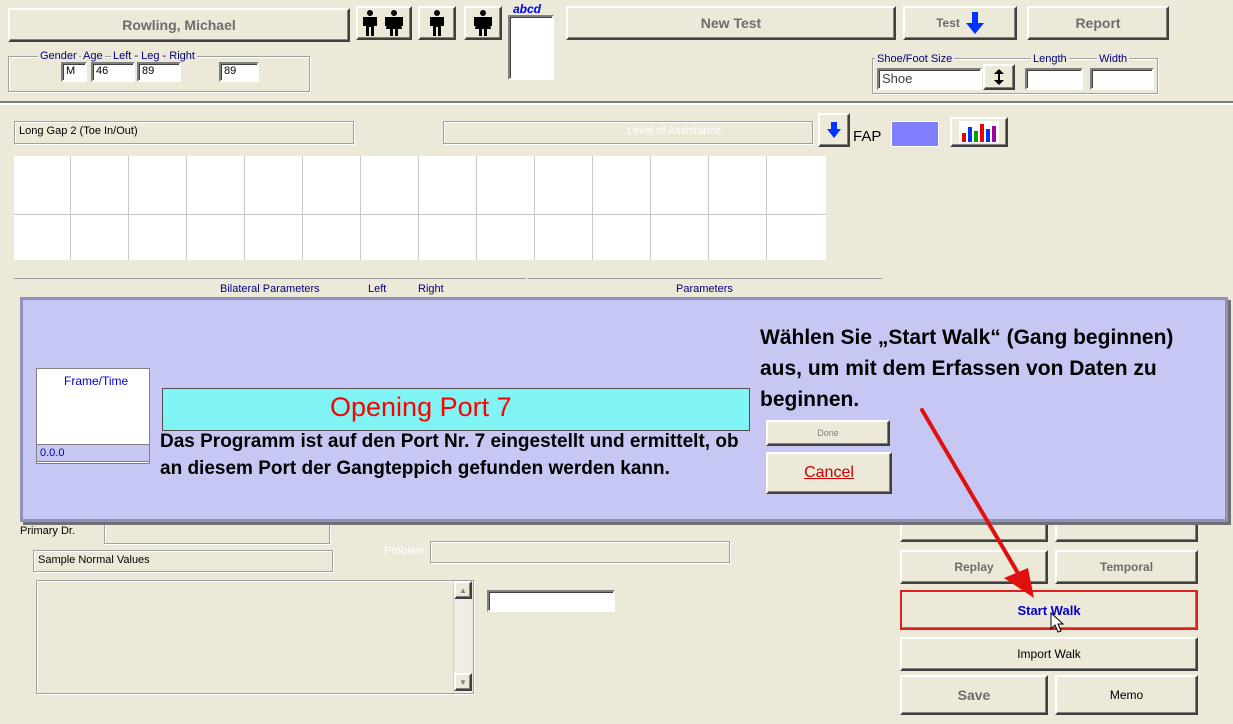 The width and height of the screenshot is (1233, 724). I want to click on aux-input-field, so click(551, 601).